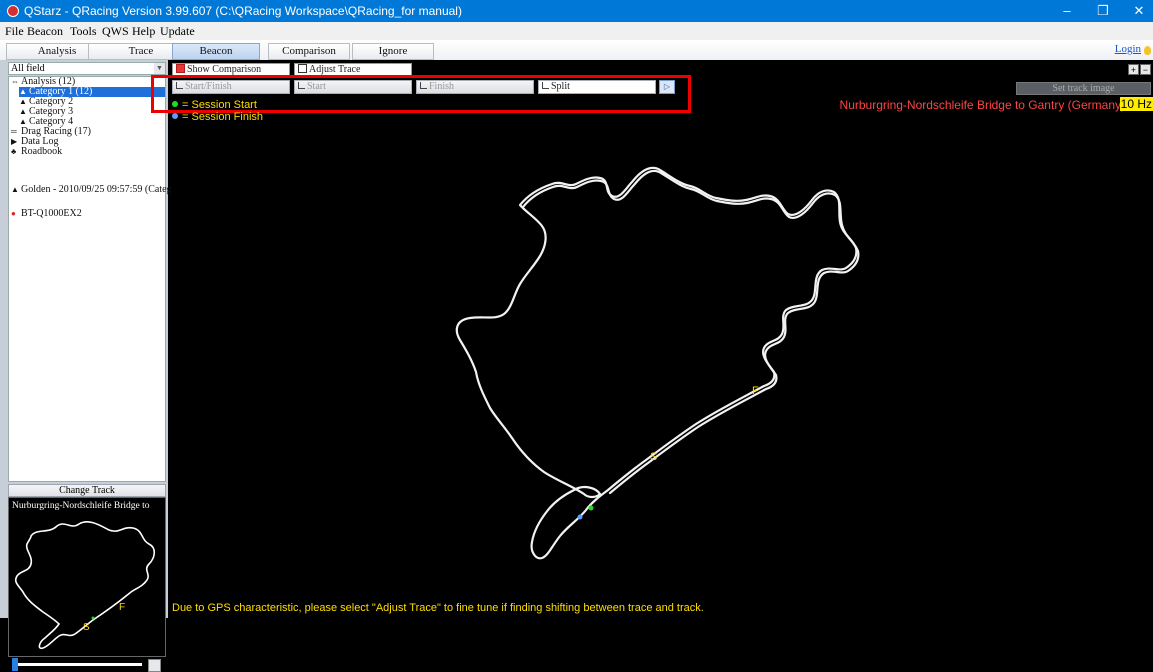  What do you see at coordinates (15, 664) in the screenshot?
I see `zoom-slider-thumb` at bounding box center [15, 664].